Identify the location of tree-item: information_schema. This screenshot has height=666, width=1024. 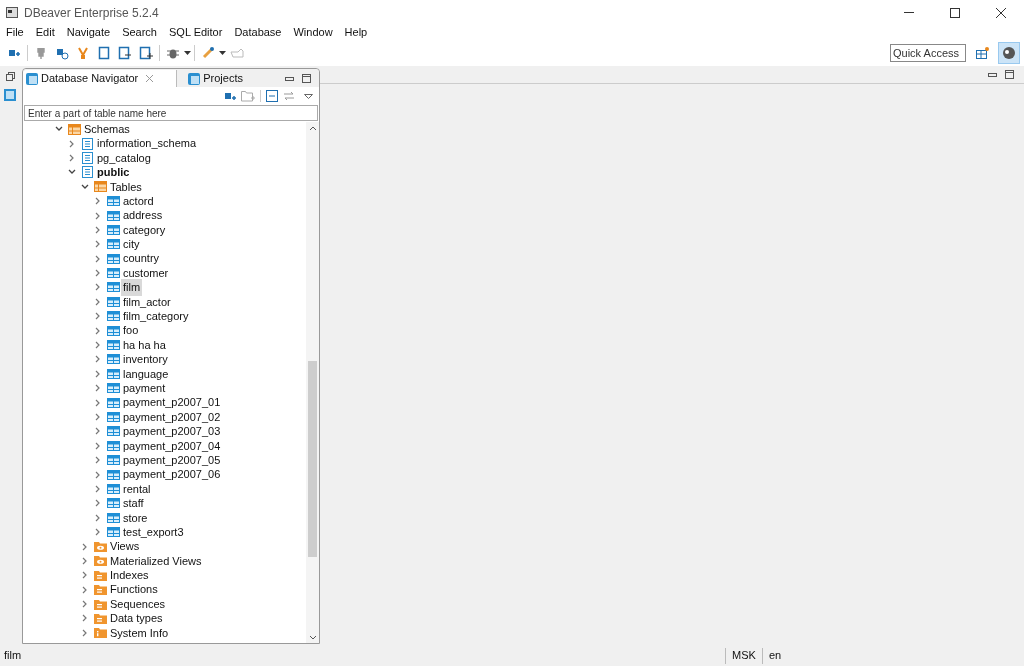
(147, 143).